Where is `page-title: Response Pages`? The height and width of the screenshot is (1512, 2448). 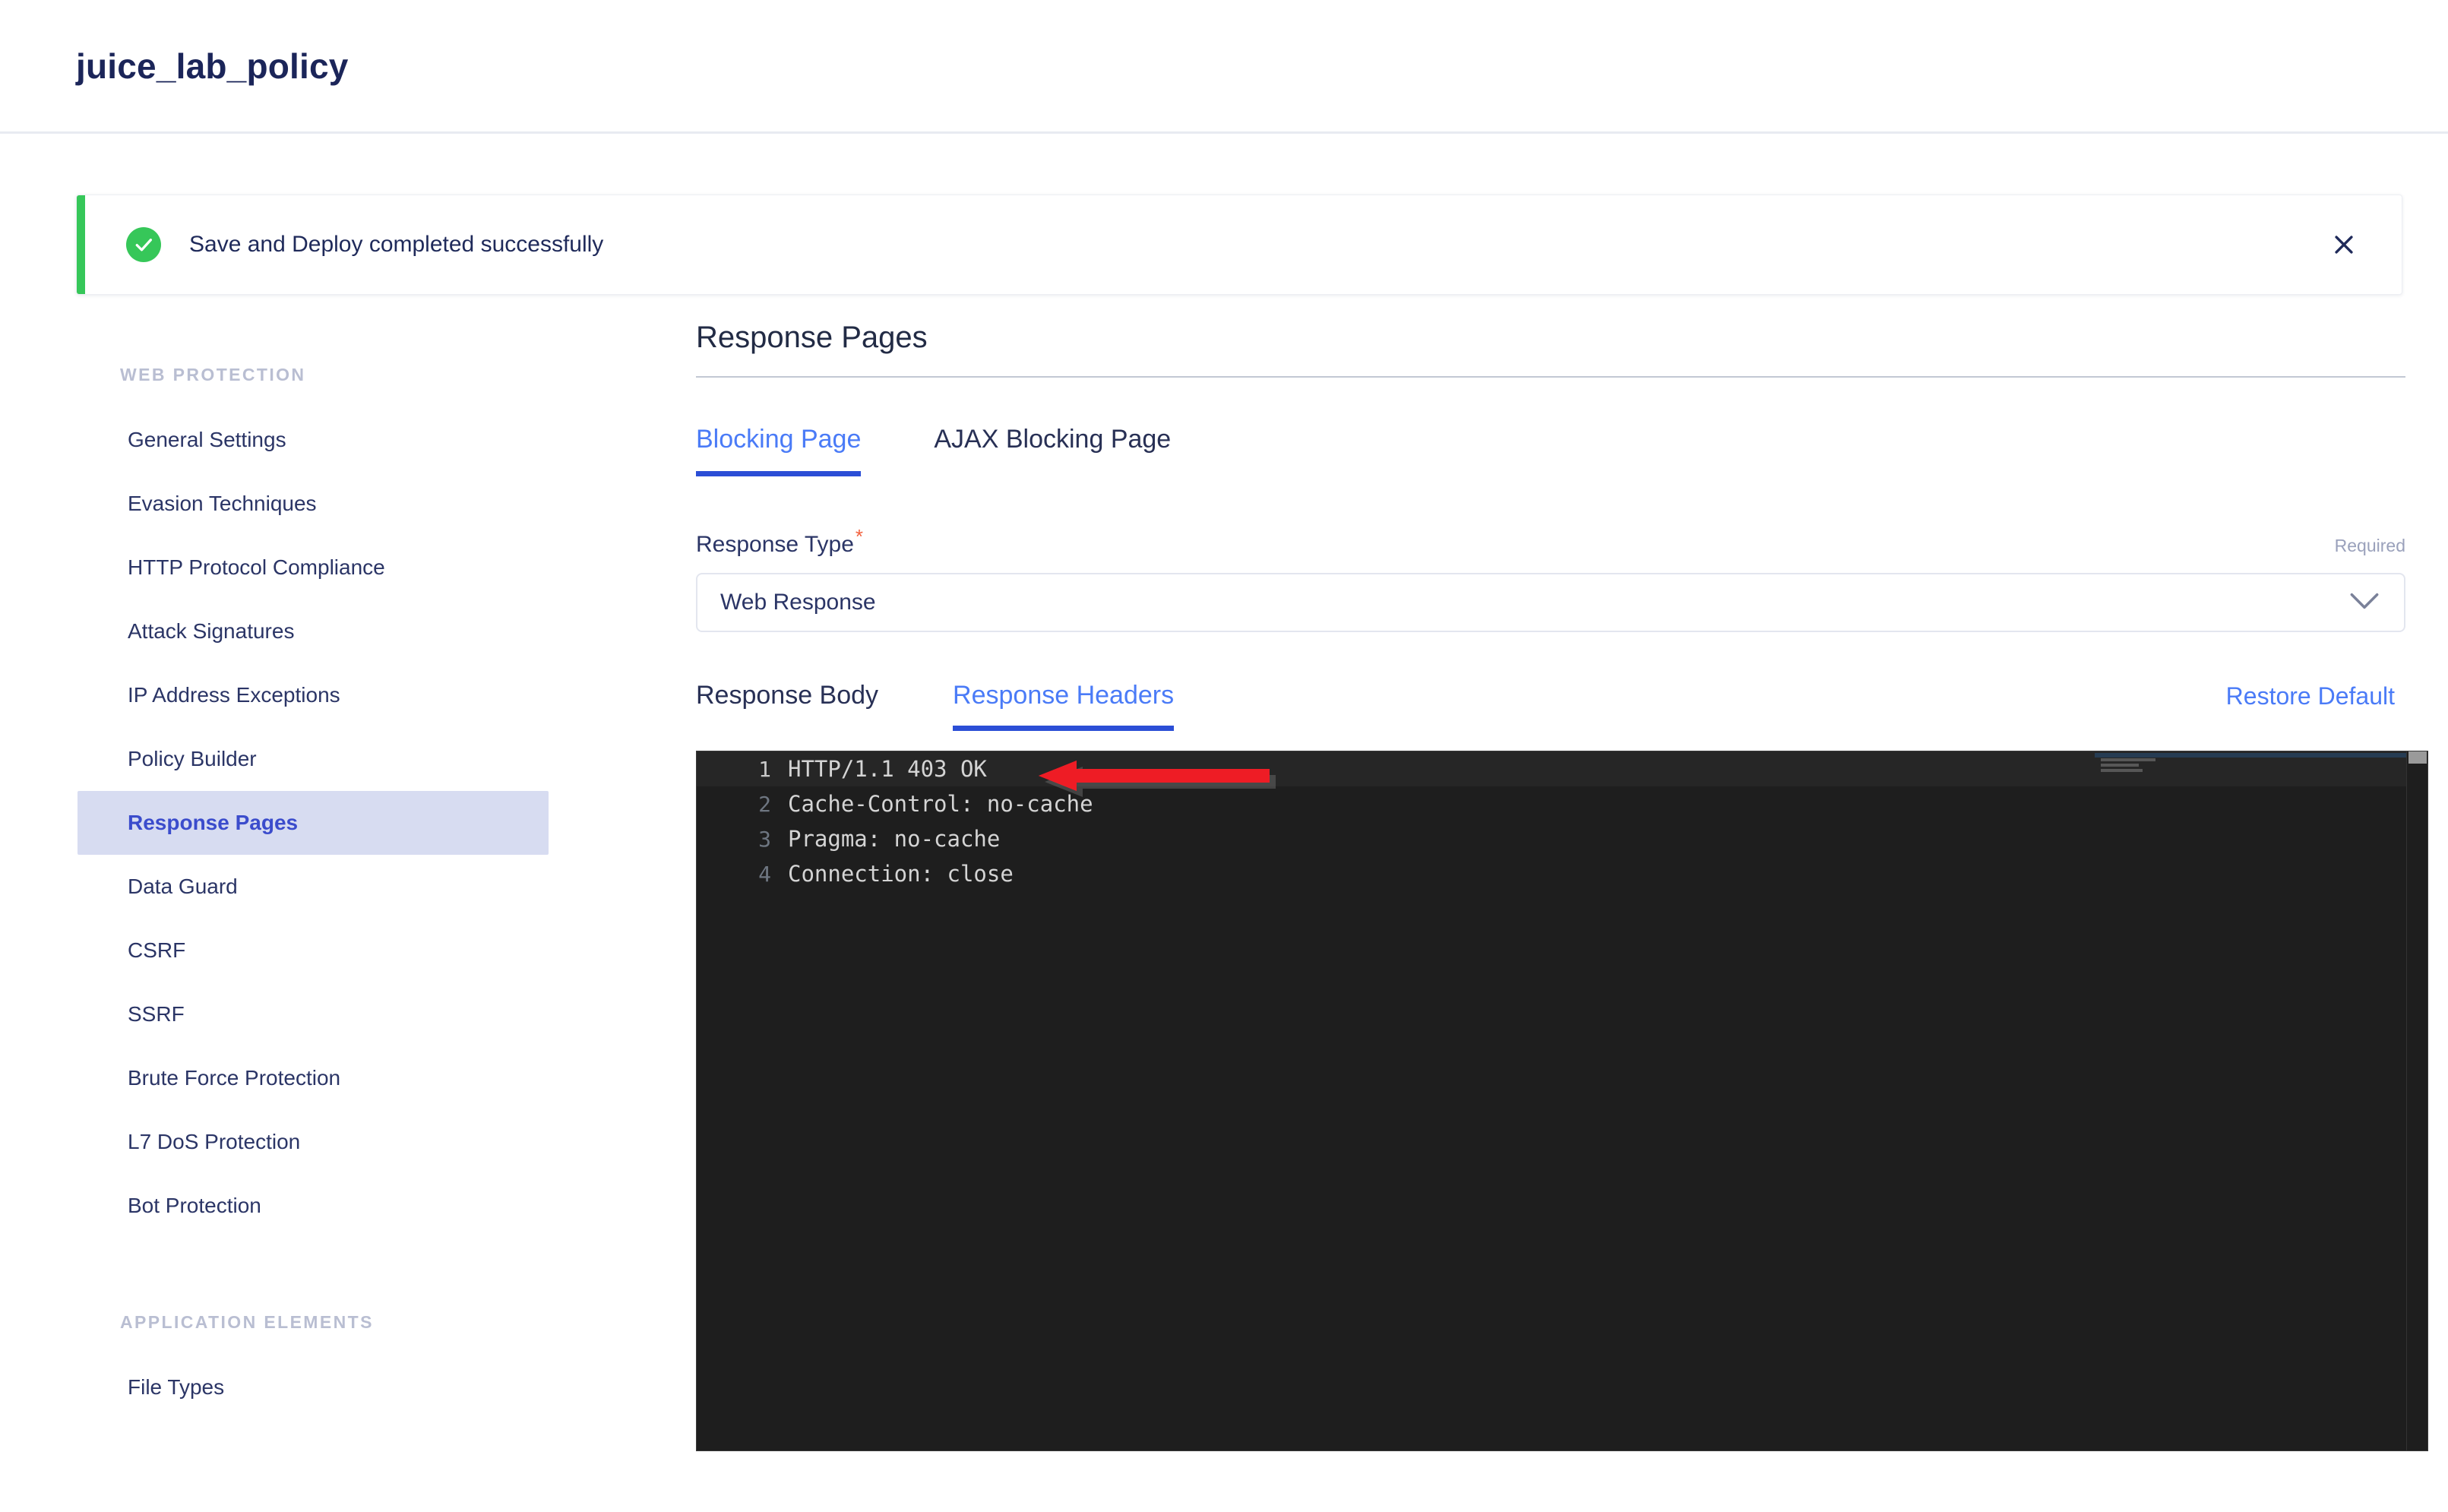
page-title: Response Pages is located at coordinates (812, 337).